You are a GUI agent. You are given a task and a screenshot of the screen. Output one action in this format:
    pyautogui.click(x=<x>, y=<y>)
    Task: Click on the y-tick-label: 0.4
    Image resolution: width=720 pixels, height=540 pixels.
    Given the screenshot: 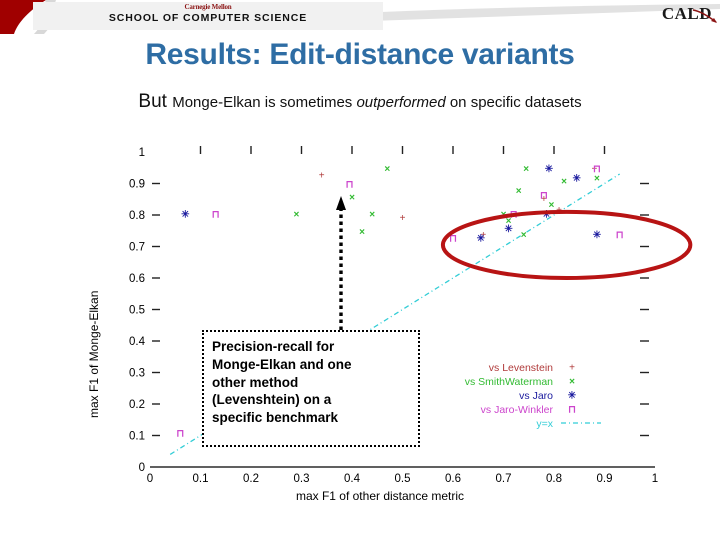 What is the action you would take?
    pyautogui.click(x=137, y=342)
    